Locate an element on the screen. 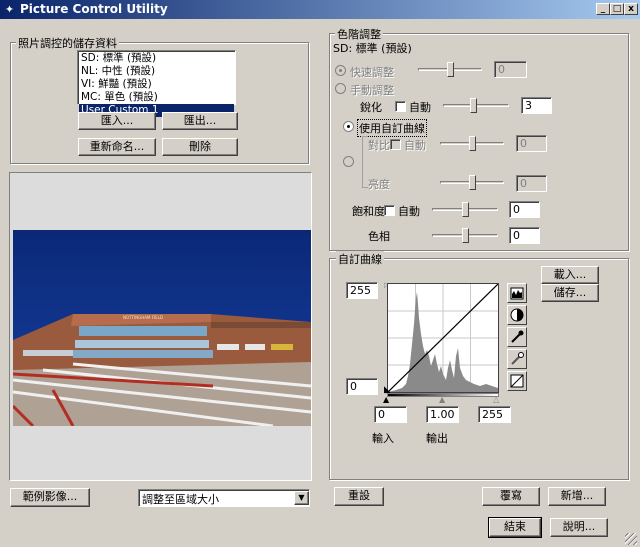  white-point-dropper-icon is located at coordinates (517, 358).